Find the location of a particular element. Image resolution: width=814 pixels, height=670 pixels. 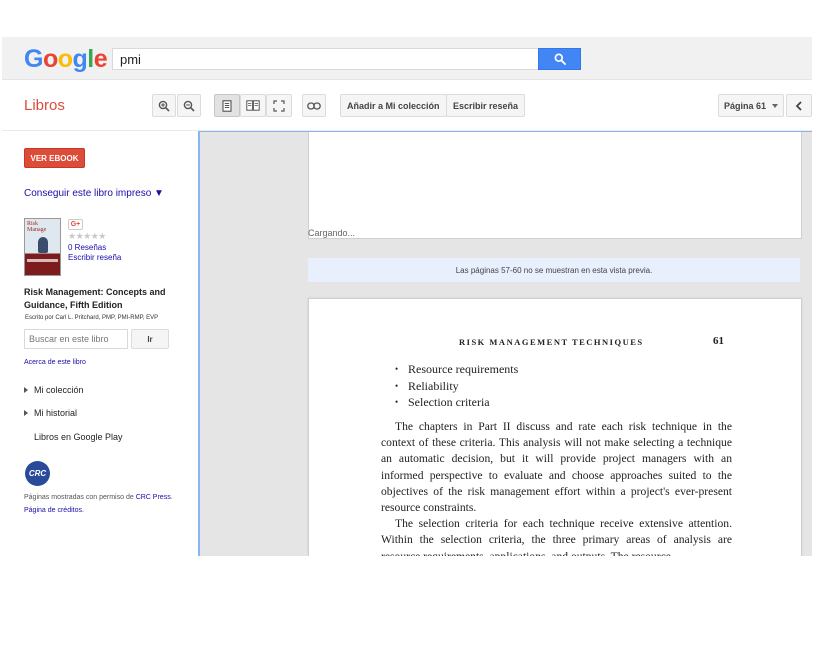

search-icon is located at coordinates (560, 59).